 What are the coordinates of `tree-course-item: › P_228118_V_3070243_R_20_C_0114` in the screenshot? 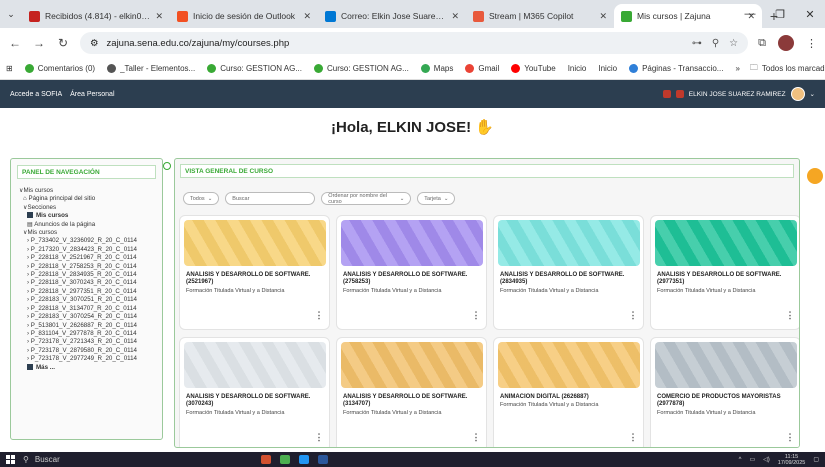 It's located at (86, 283).